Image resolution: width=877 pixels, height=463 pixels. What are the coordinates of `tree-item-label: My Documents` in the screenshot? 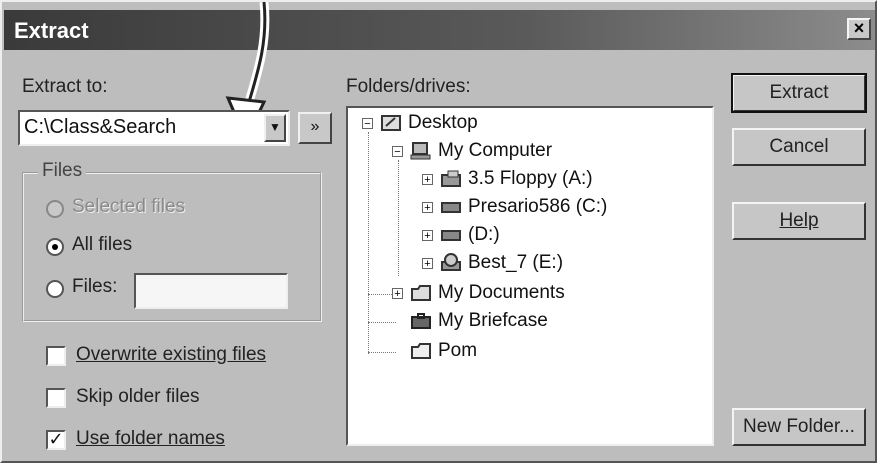 It's located at (501, 292).